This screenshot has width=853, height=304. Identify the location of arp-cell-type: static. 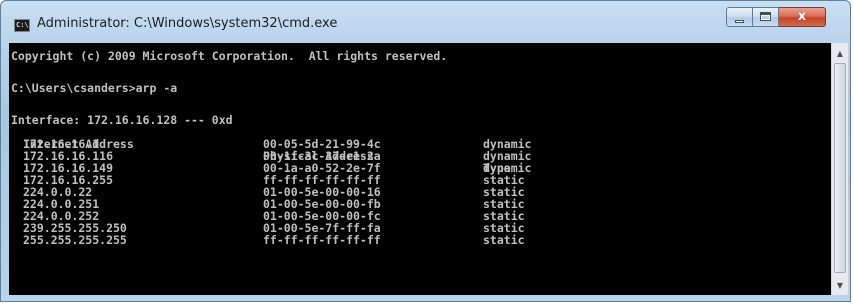
(504, 240).